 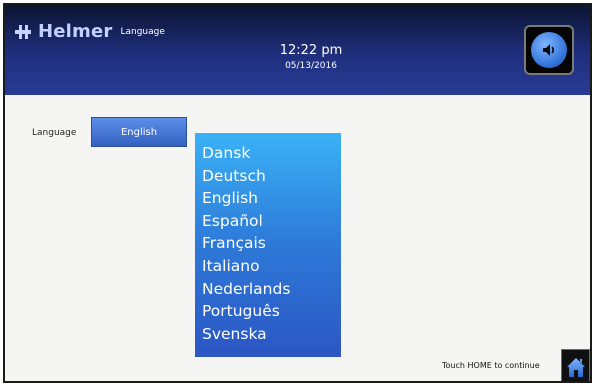 I want to click on continue-instruction: Touch HOME to continue, so click(x=491, y=365).